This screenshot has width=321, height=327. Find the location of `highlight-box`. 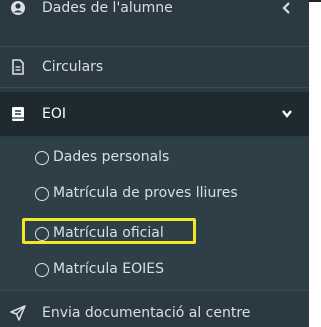

highlight-box is located at coordinates (109, 231).